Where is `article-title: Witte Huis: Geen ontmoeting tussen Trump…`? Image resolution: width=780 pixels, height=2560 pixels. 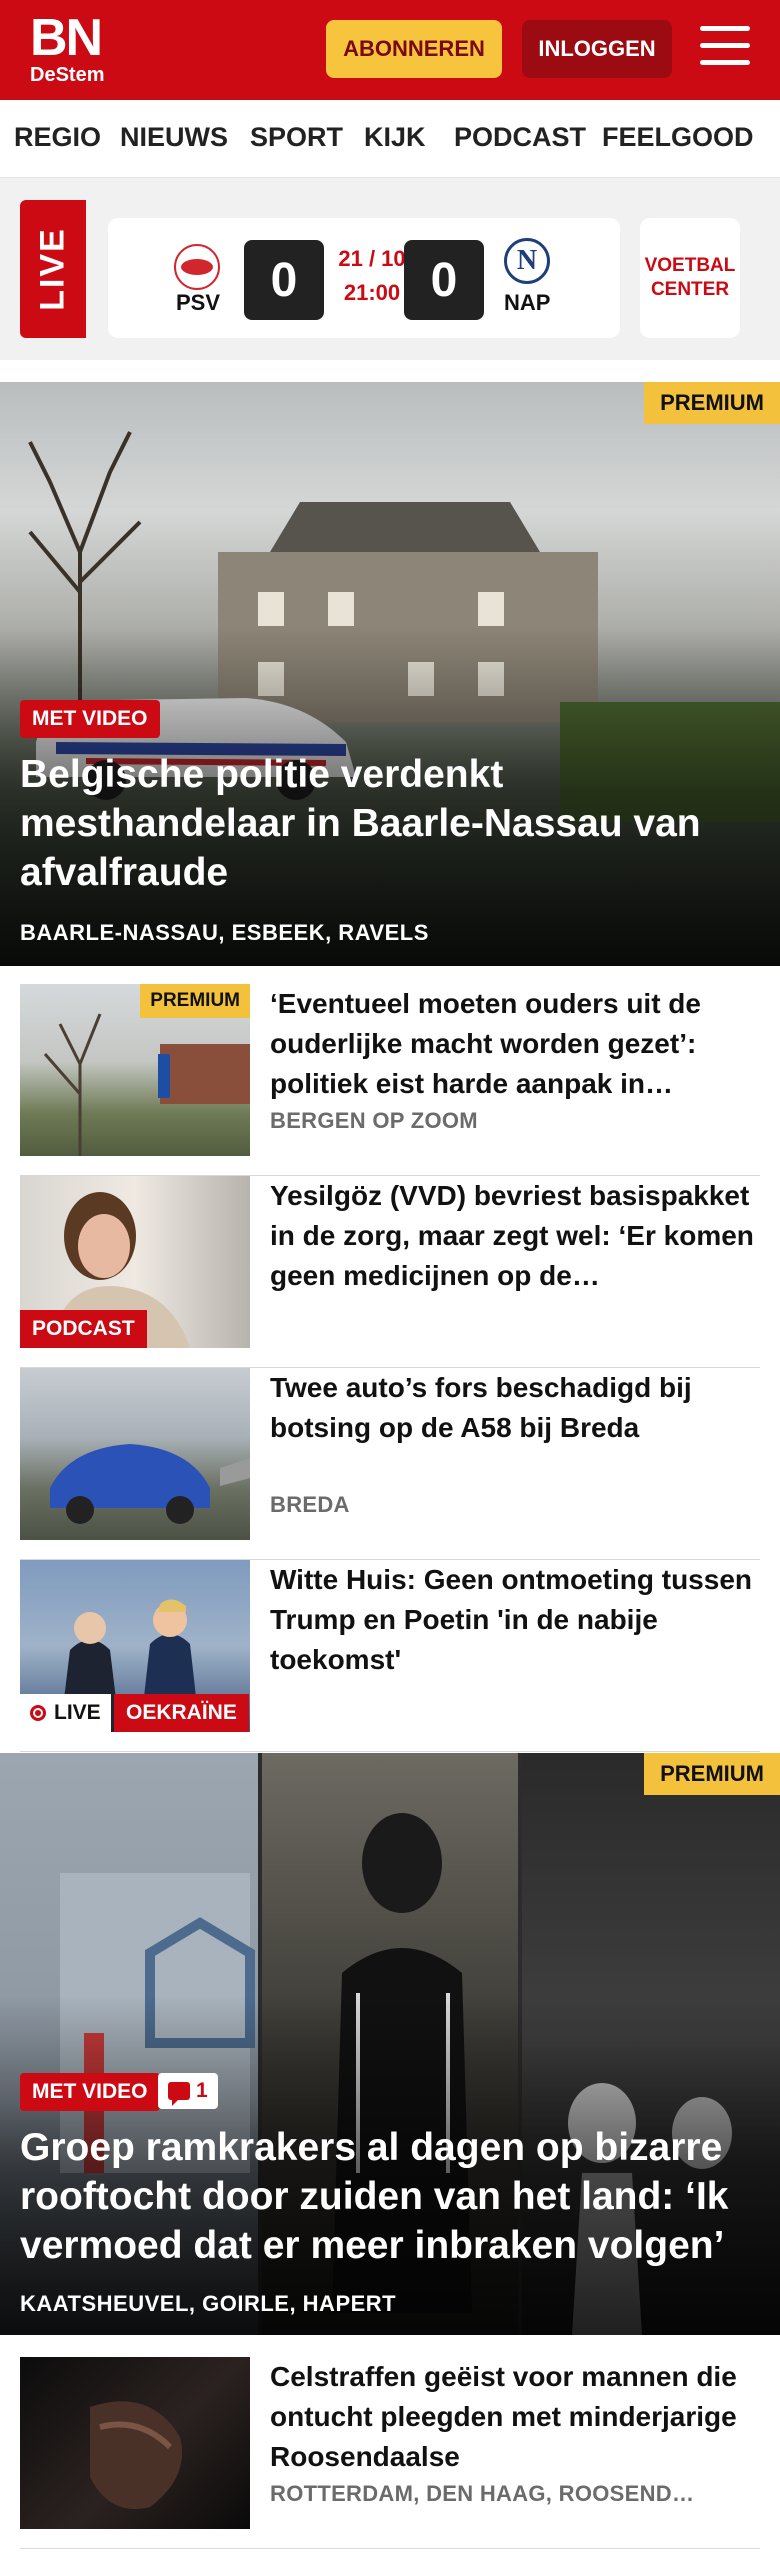 article-title: Witte Huis: Geen ontmoeting tussen Trump… is located at coordinates (515, 1620).